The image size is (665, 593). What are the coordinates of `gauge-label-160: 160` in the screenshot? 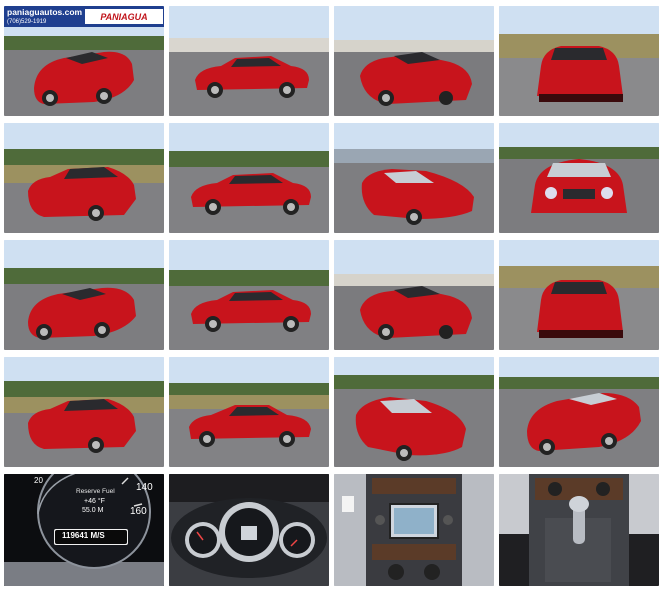 It's located at (138, 511).